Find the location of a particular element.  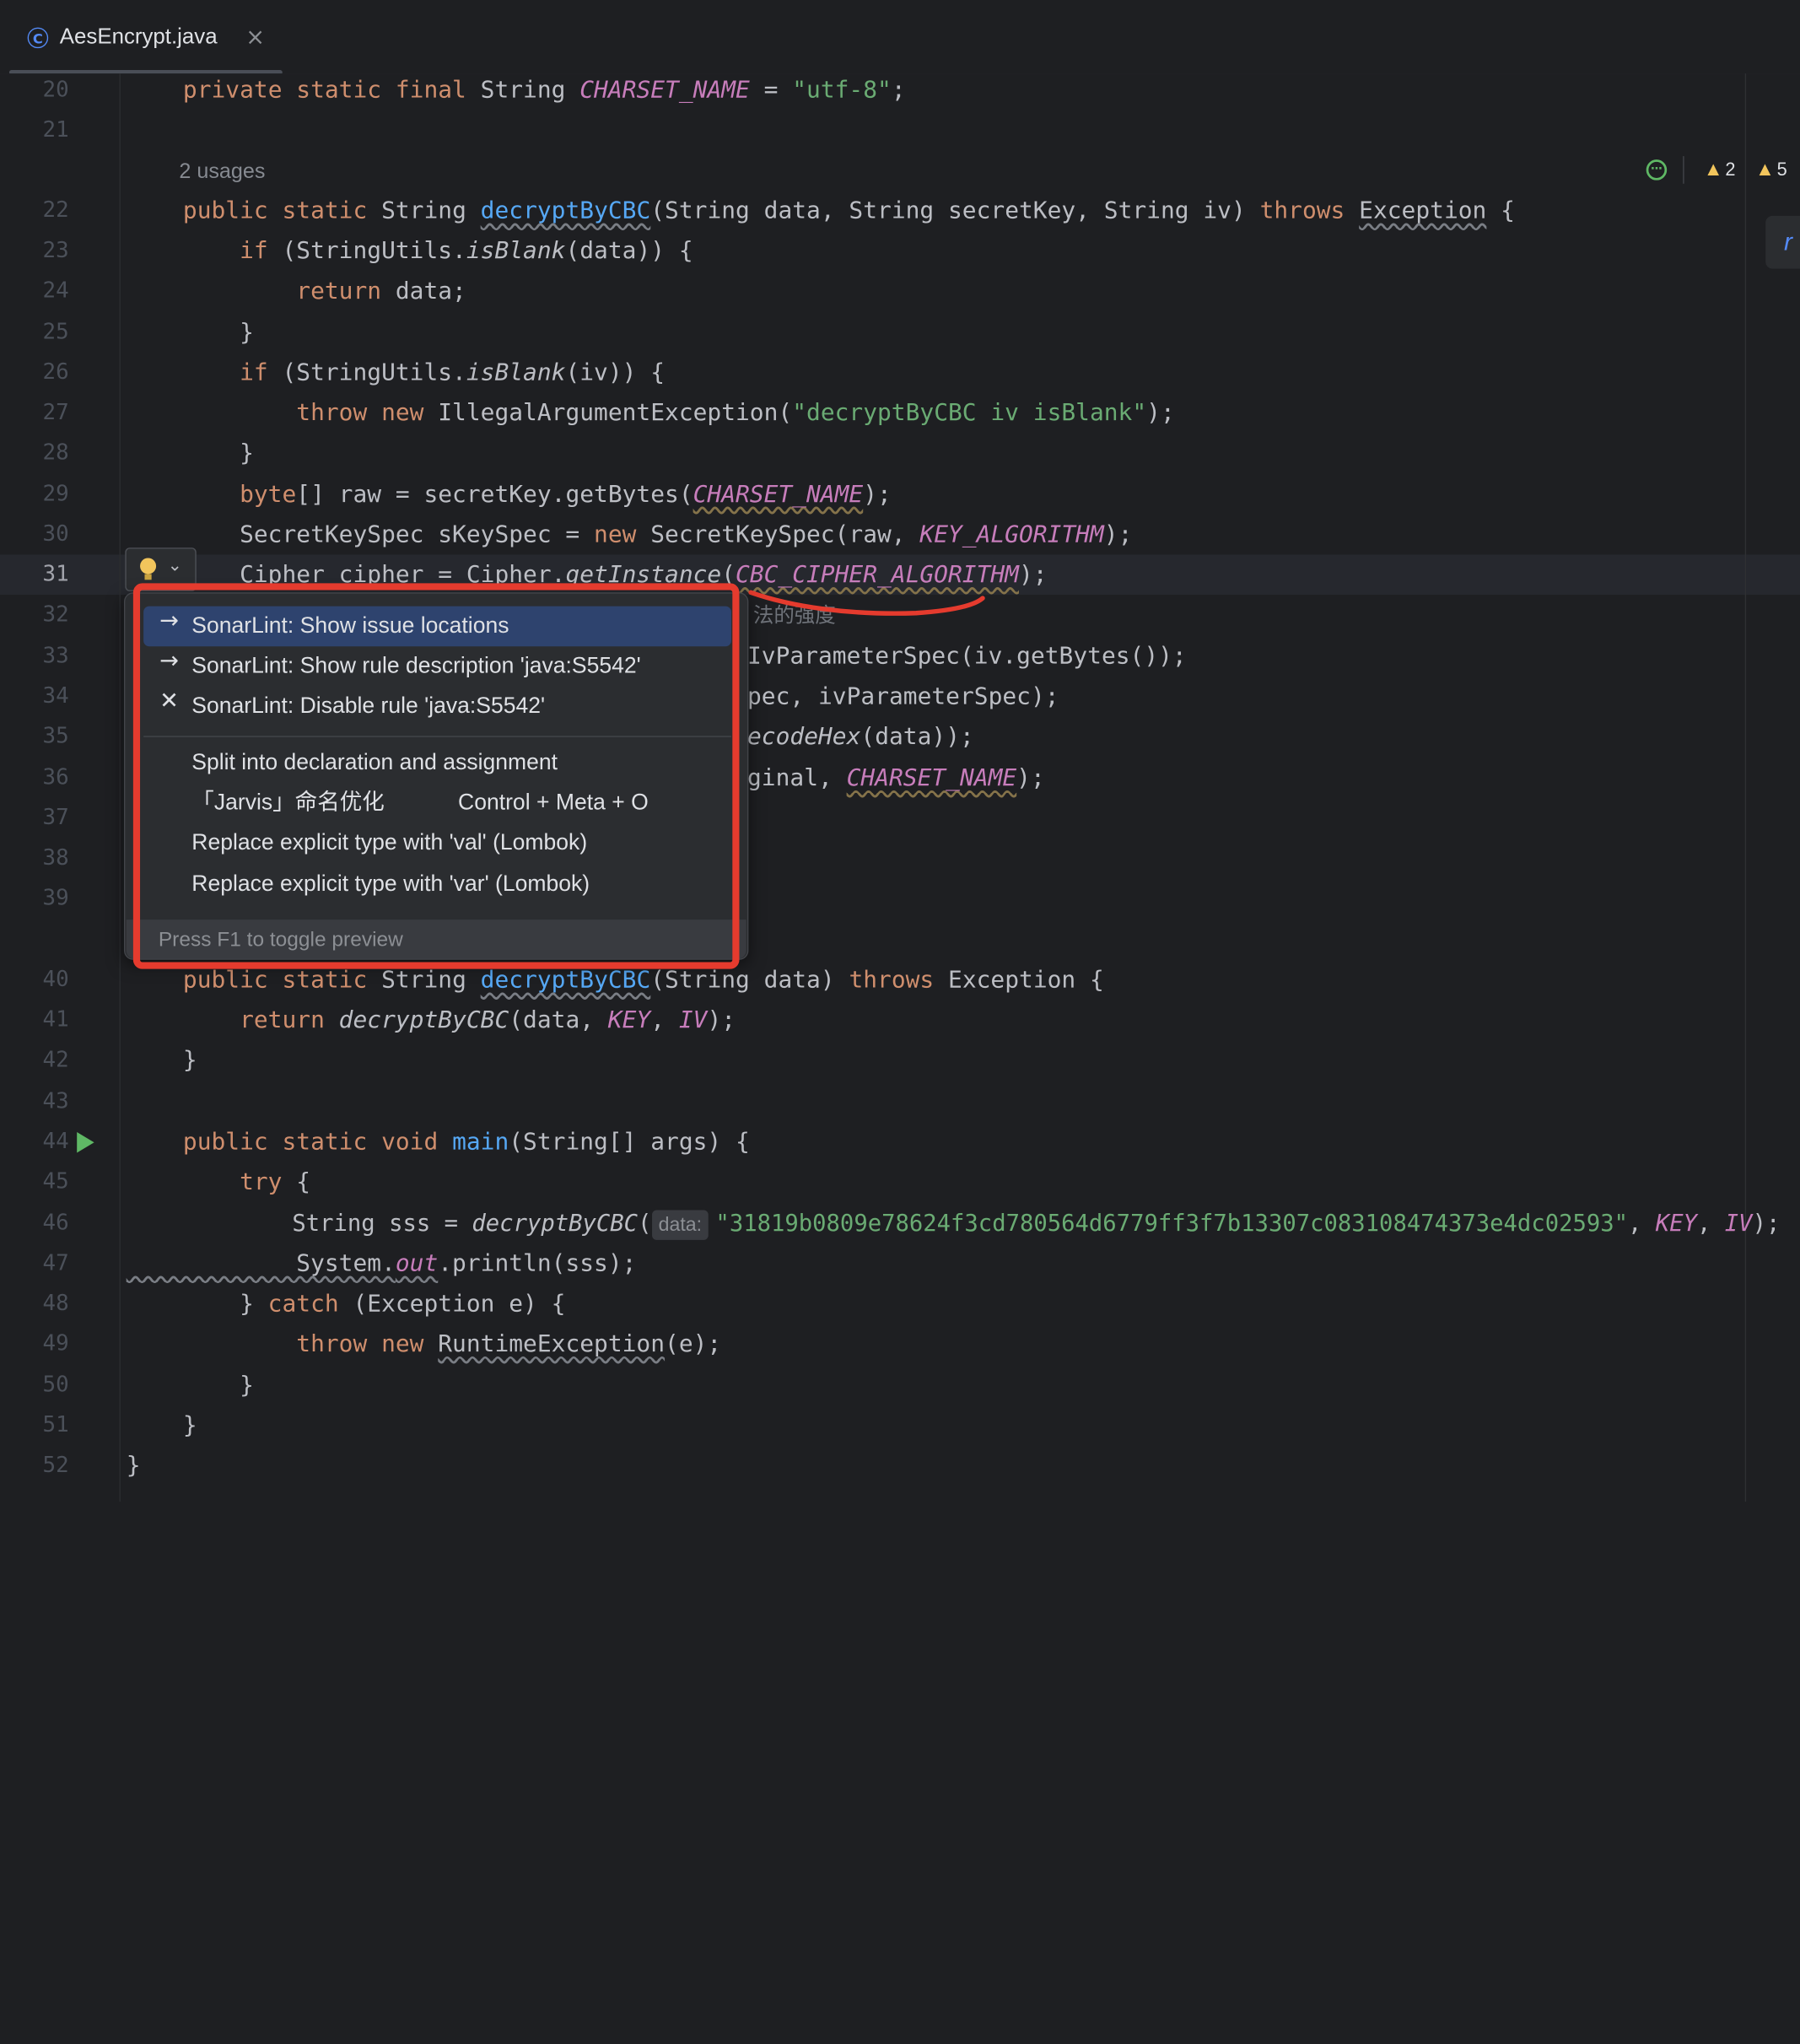

line-number: 43 is located at coordinates (55, 1101).